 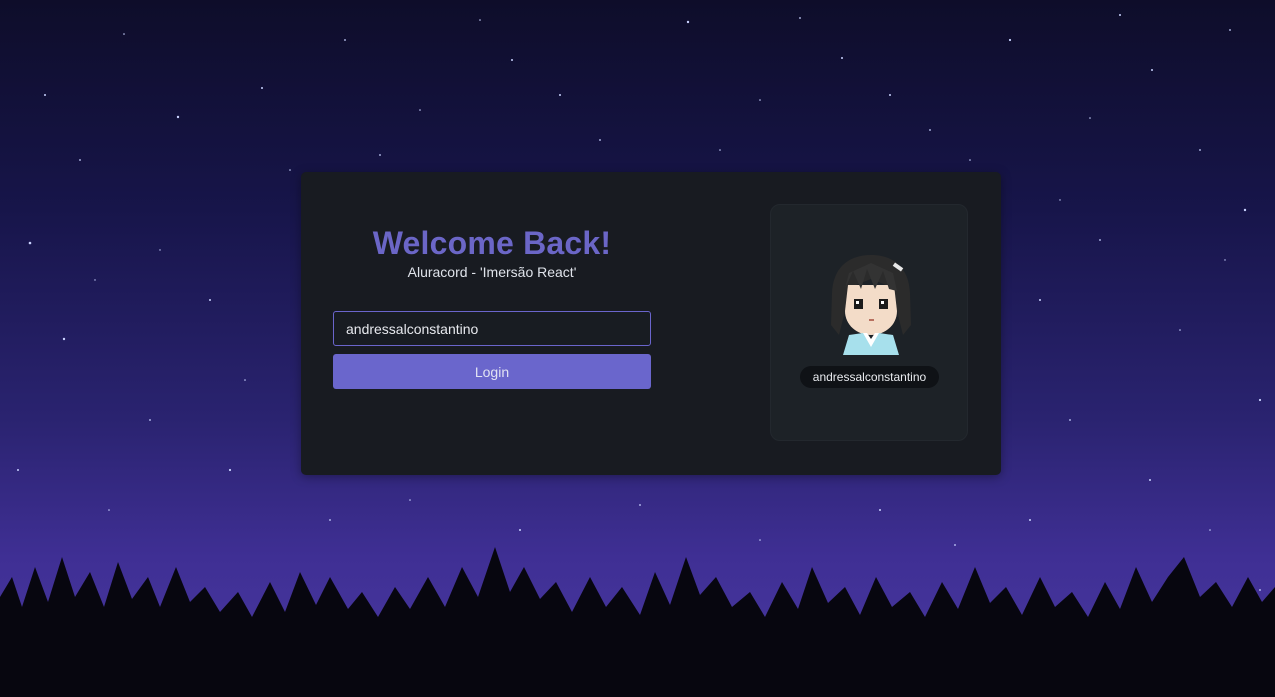 What do you see at coordinates (492, 328) in the screenshot?
I see `username-input` at bounding box center [492, 328].